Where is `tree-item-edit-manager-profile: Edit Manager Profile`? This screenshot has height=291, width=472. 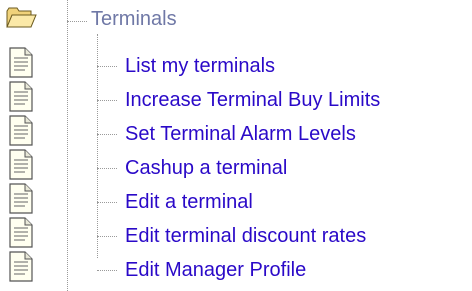
tree-item-edit-manager-profile: Edit Manager Profile is located at coordinates (236, 267).